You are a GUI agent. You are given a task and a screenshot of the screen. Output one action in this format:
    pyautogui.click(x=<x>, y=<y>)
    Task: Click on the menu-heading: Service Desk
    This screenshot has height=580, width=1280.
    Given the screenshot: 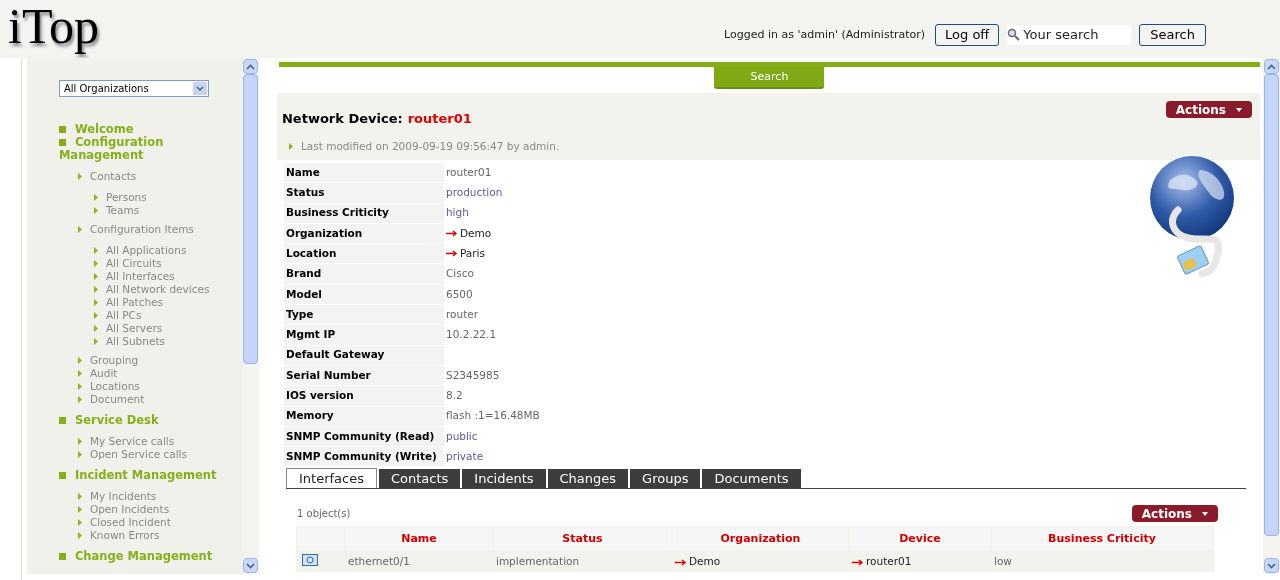 What is the action you would take?
    pyautogui.click(x=108, y=420)
    